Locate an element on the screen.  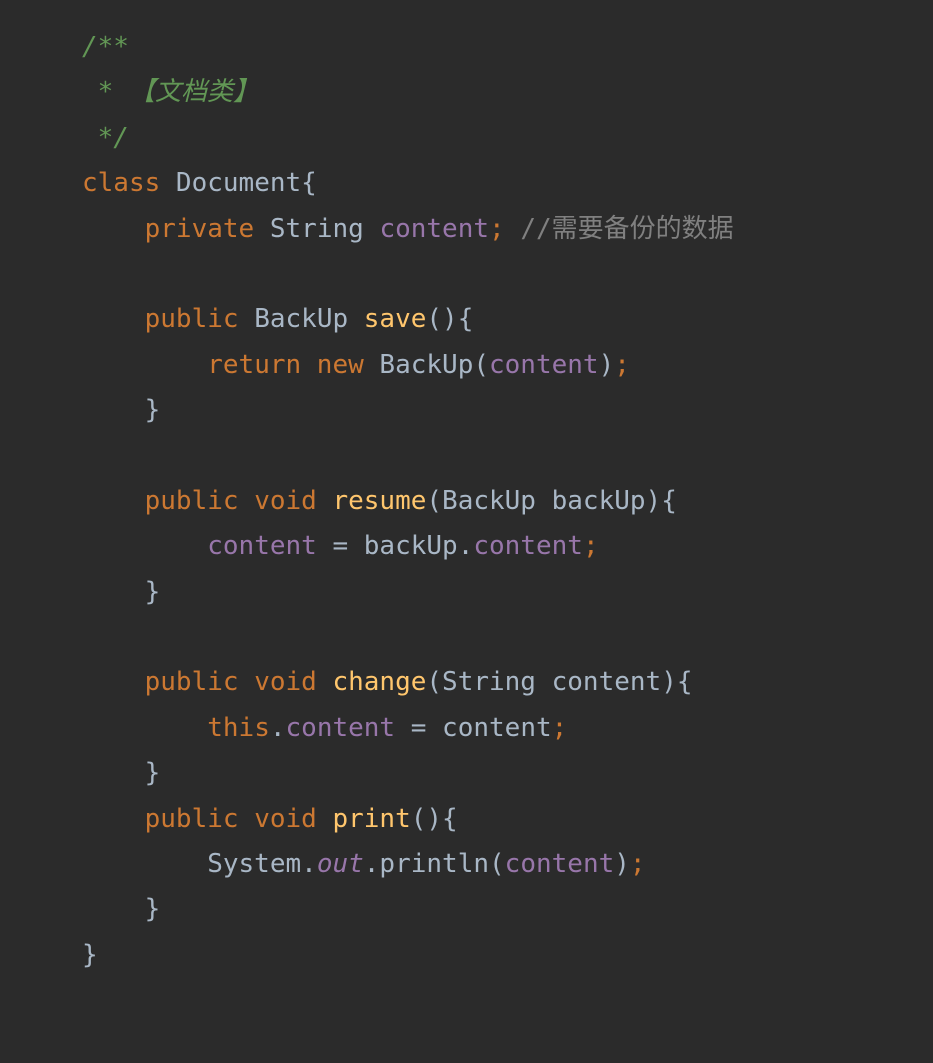
static-field-token: out is located at coordinates (340, 864).